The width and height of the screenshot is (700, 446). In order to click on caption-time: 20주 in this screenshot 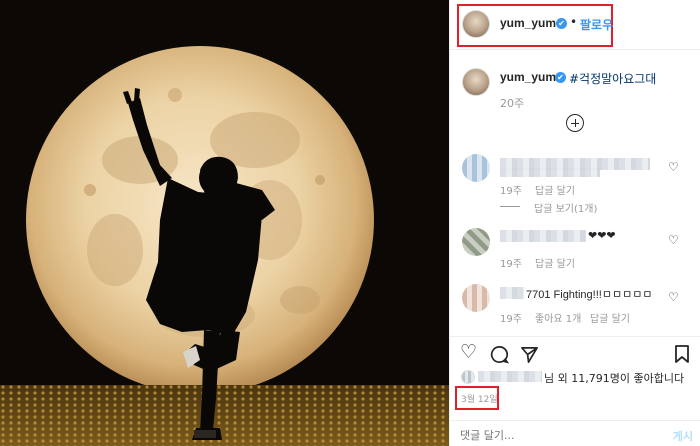, I will do `click(512, 103)`.